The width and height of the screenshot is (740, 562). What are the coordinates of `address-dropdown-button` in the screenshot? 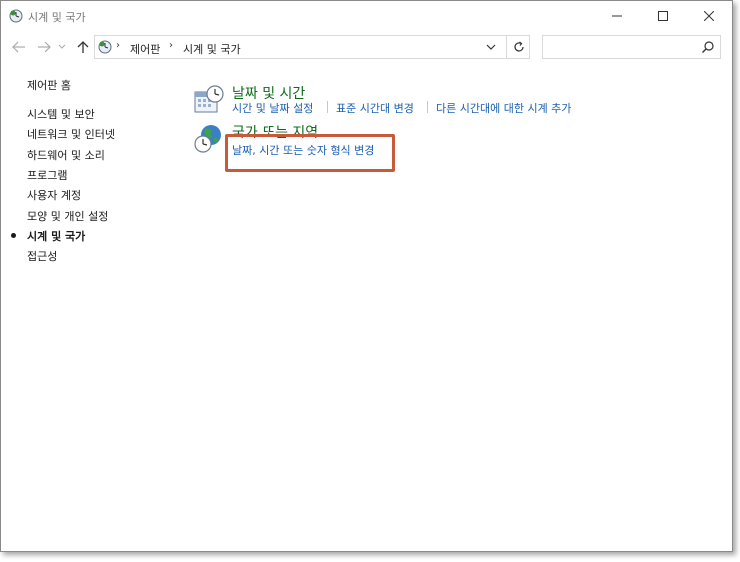 It's located at (491, 47).